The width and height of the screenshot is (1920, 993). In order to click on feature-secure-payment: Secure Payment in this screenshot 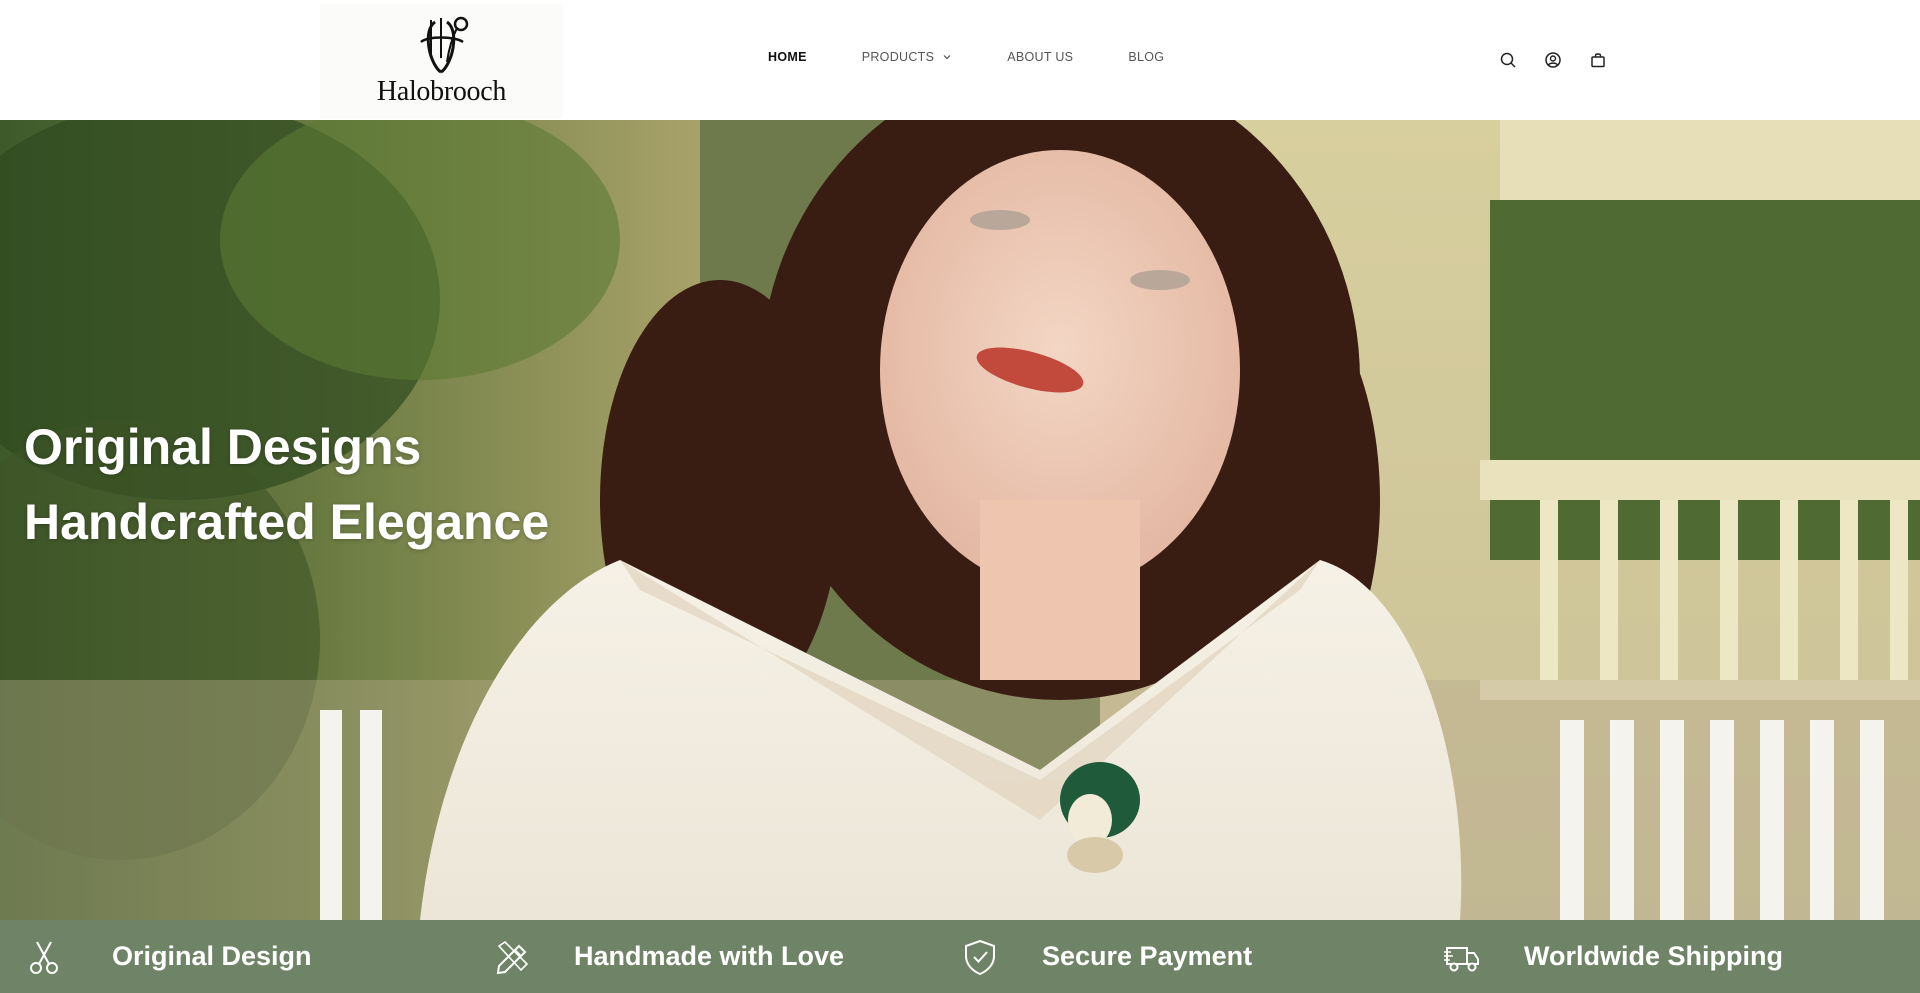, I will do `click(1170, 956)`.